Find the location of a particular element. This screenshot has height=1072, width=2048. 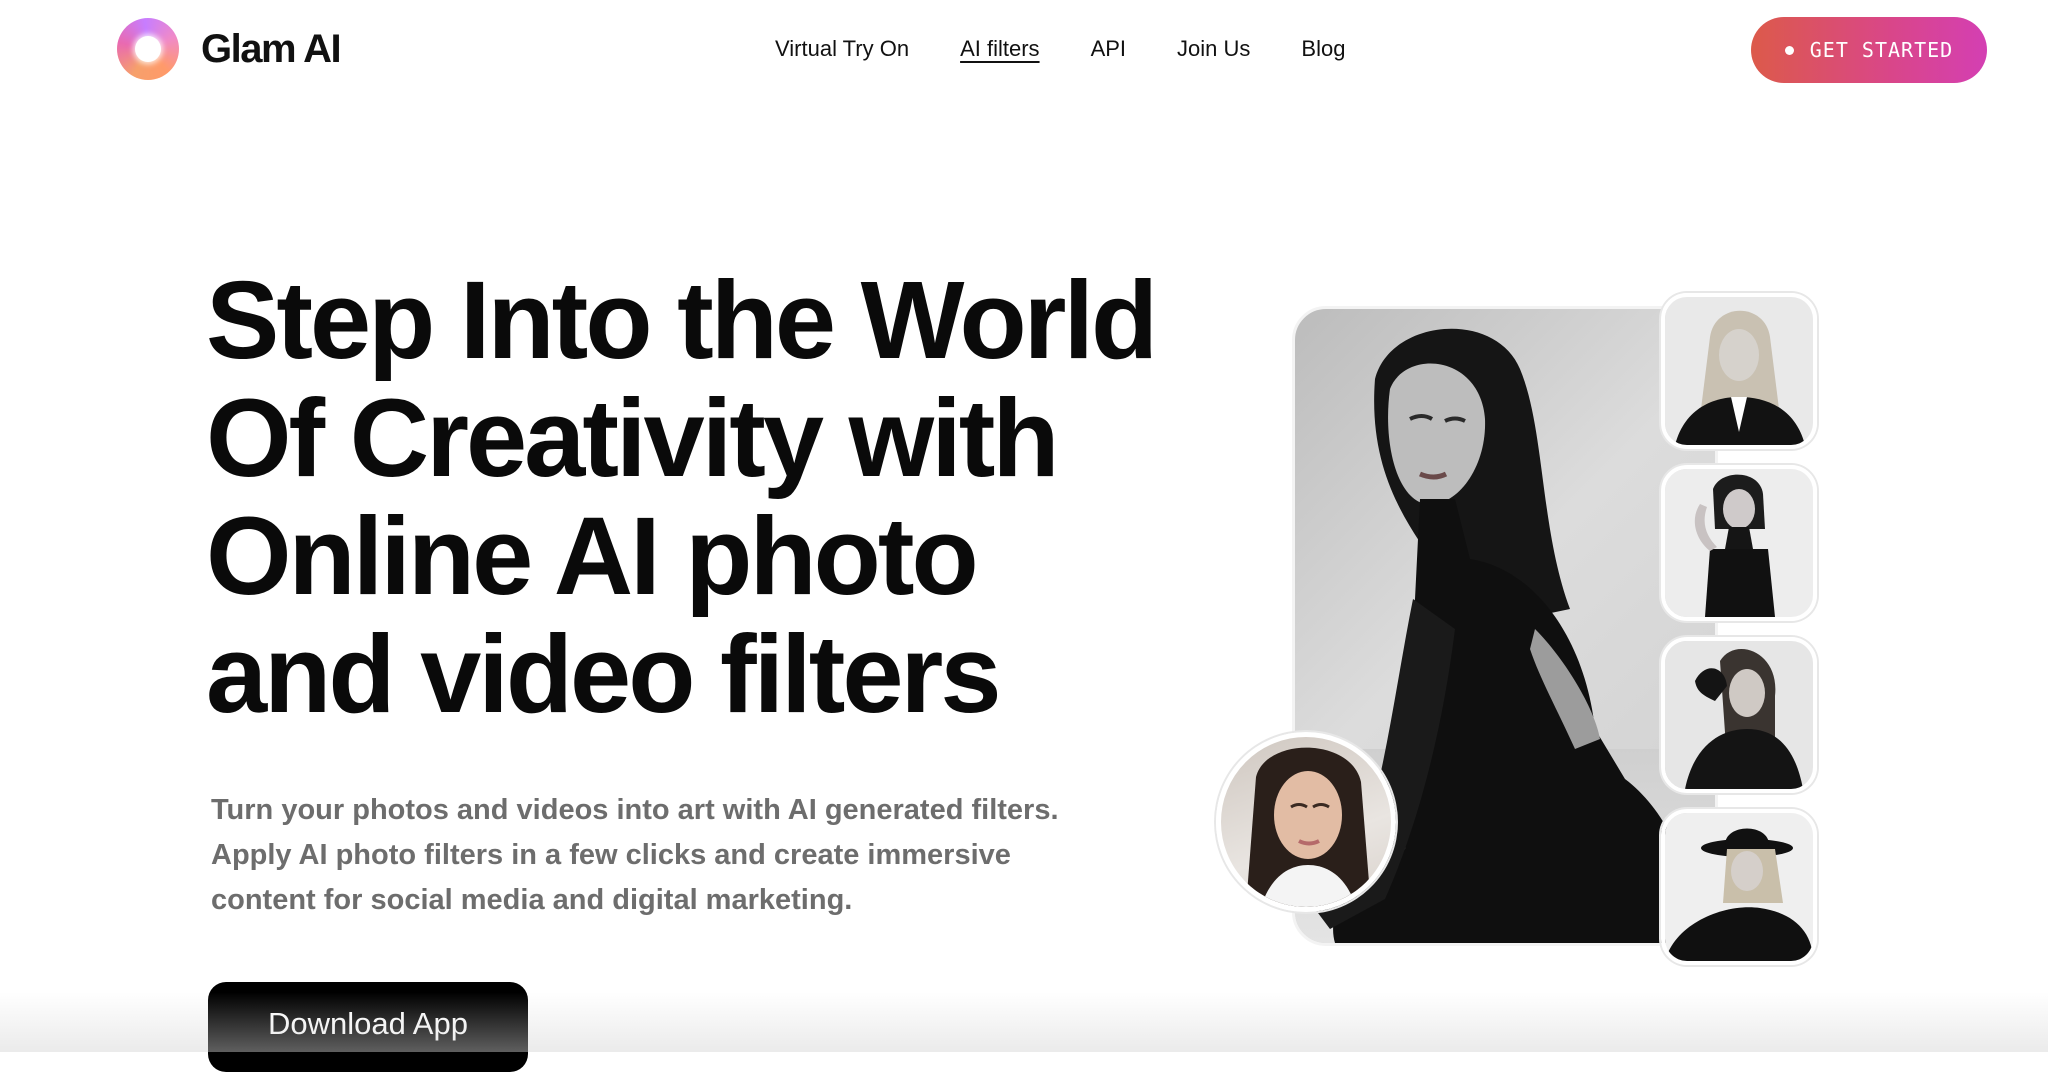

brand-logo-link: Glam AI is located at coordinates (229, 49).